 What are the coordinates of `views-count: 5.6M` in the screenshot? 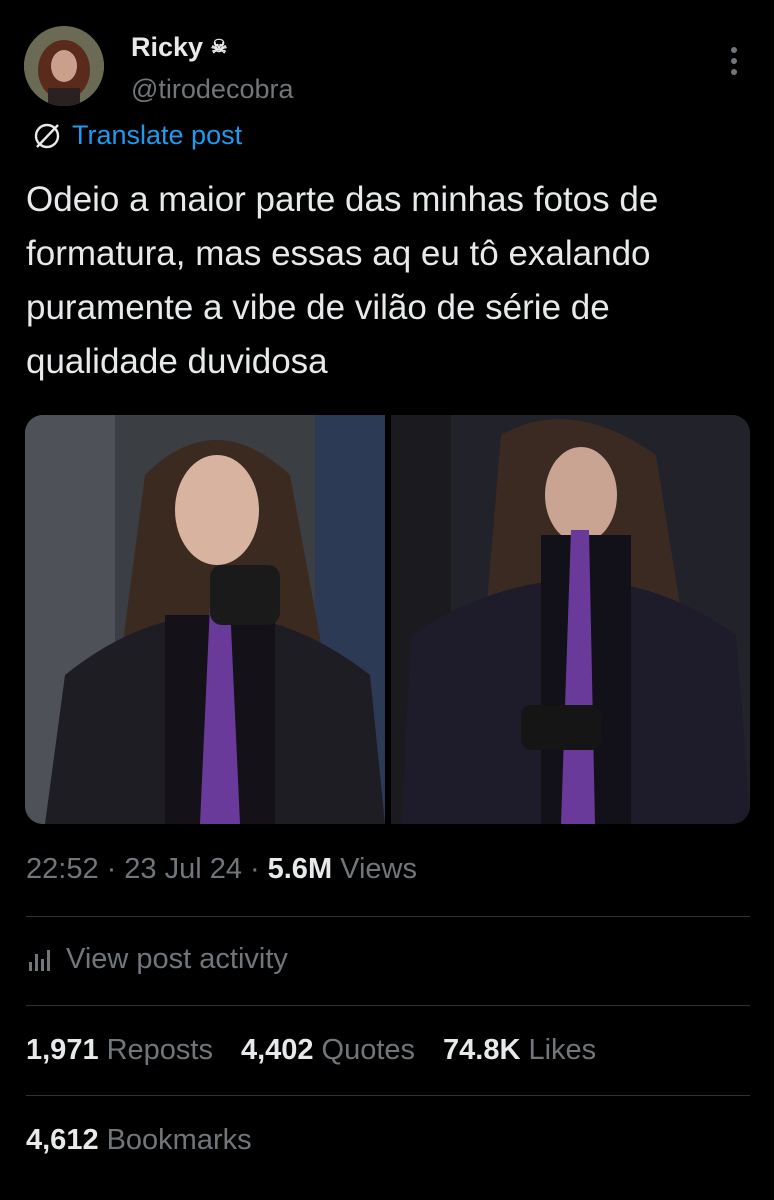 It's located at (300, 869).